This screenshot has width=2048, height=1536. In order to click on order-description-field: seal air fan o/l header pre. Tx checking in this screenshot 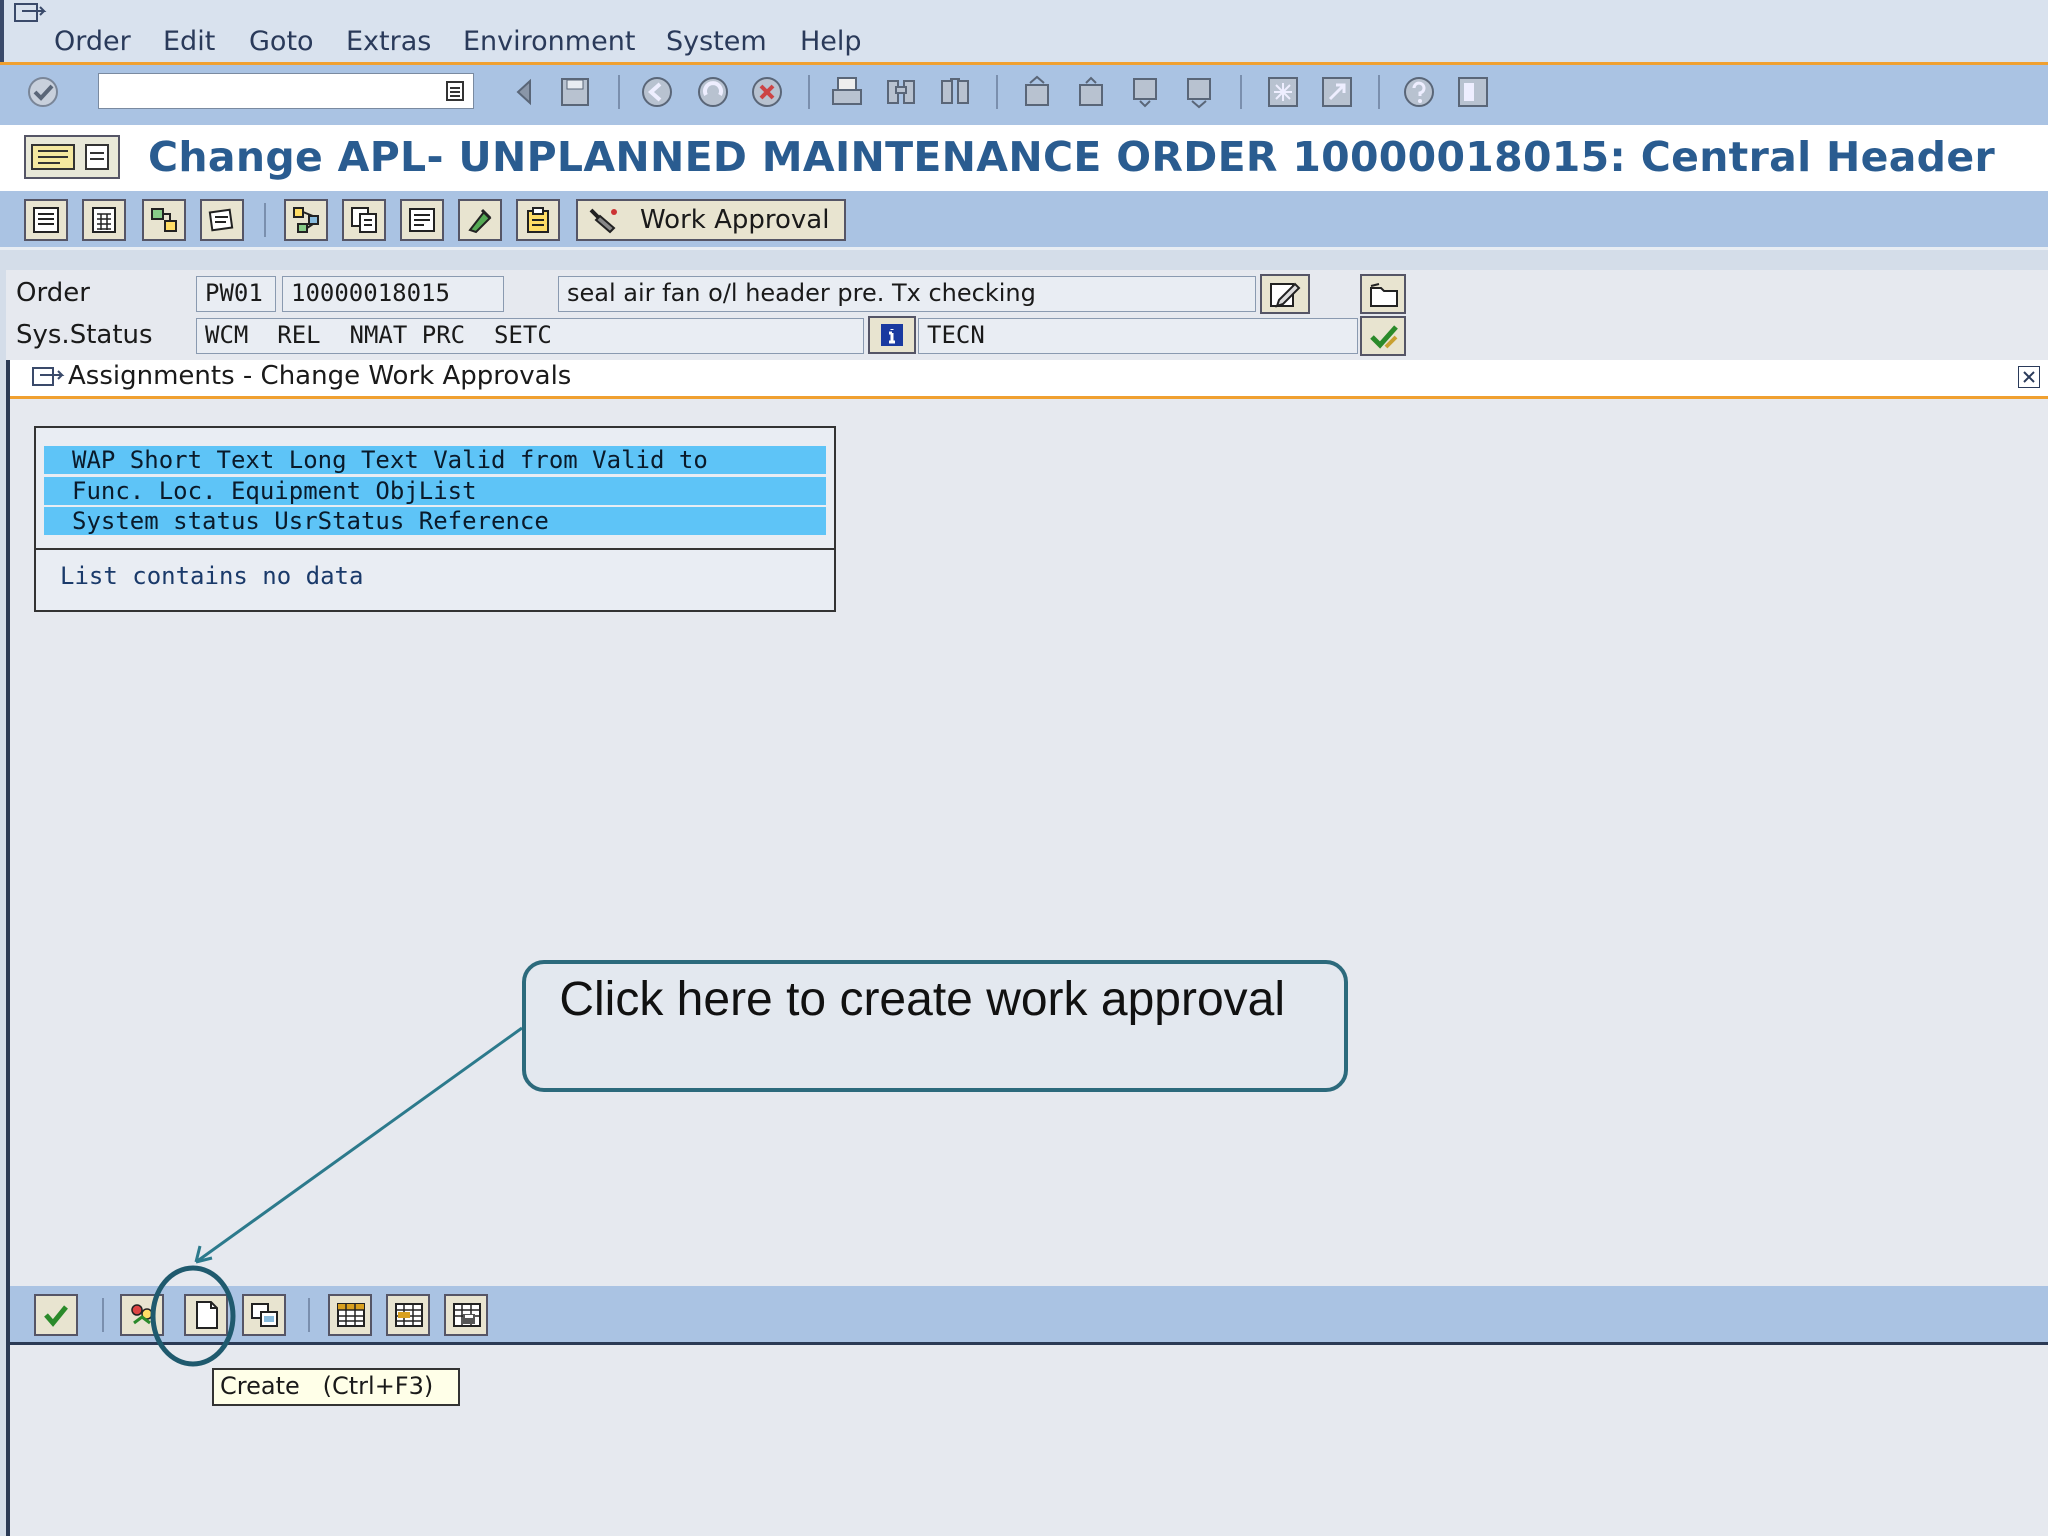, I will do `click(907, 294)`.